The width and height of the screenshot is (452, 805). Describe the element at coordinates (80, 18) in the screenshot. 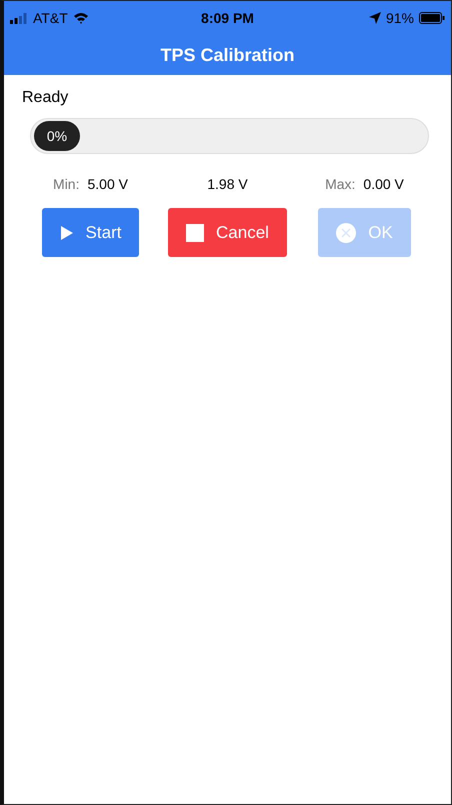

I see `wifi-icon` at that location.